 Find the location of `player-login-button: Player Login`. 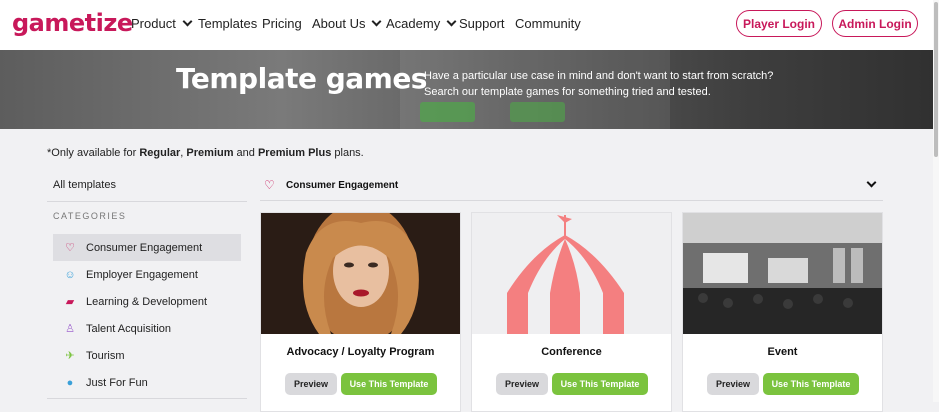

player-login-button: Player Login is located at coordinates (779, 23).